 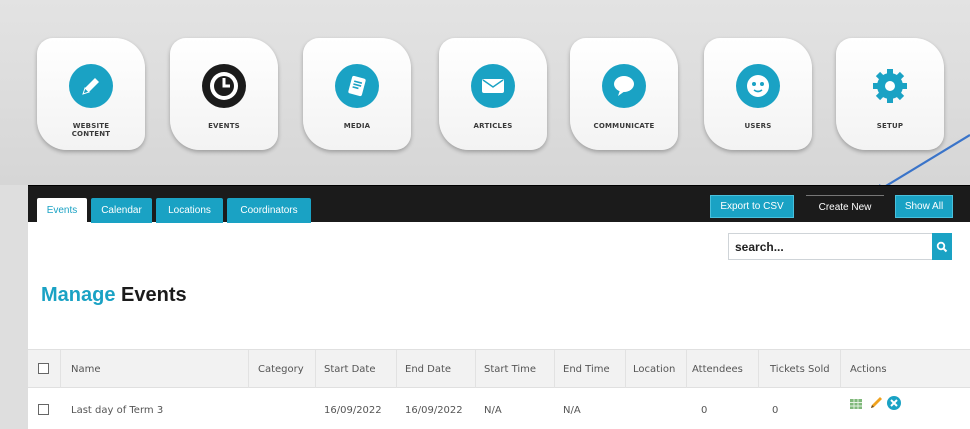 What do you see at coordinates (572, 410) in the screenshot?
I see `cell-end-time: N/A` at bounding box center [572, 410].